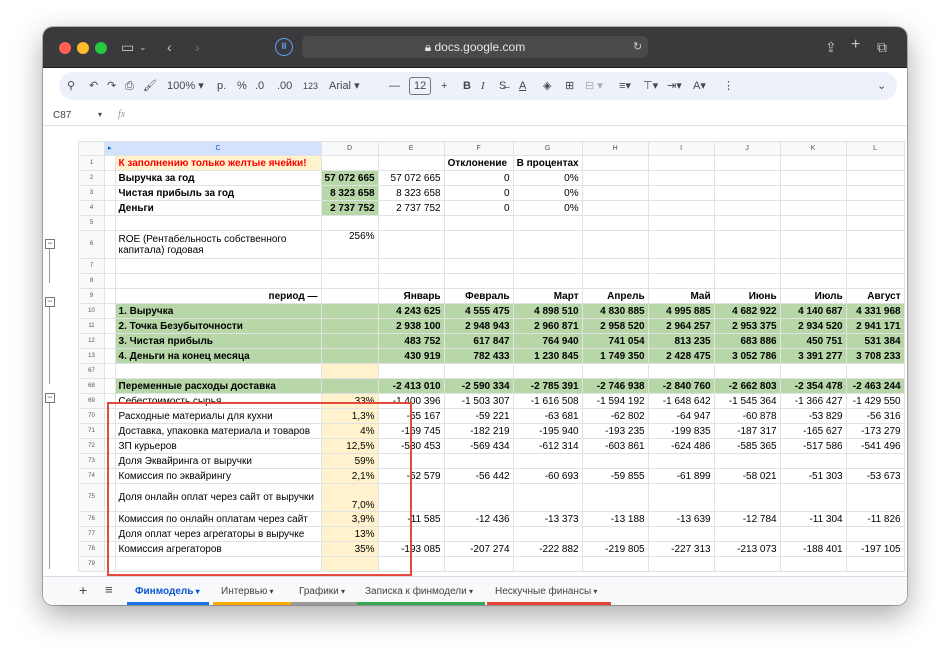 This screenshot has width=950, height=662. What do you see at coordinates (93, 86) in the screenshot?
I see `undo-icon: ↶` at bounding box center [93, 86].